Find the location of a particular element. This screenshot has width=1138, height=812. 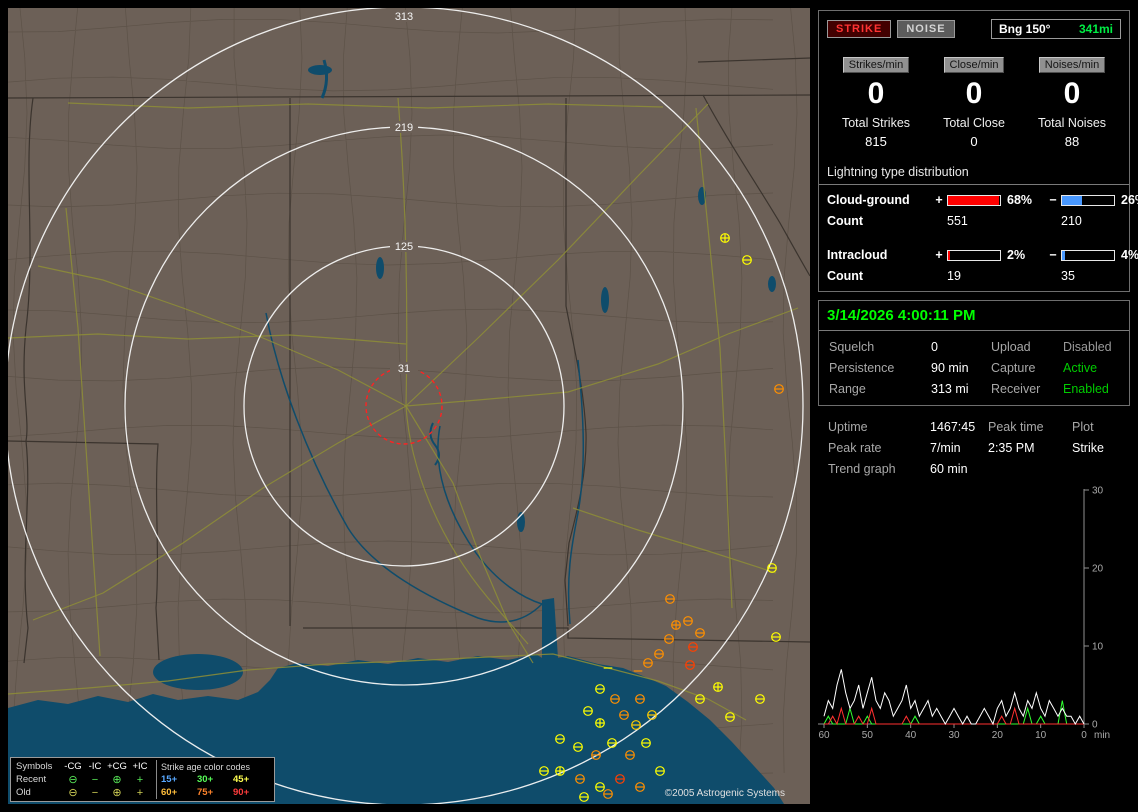

close-counter: Close/min 0 Total Close 0 is located at coordinates (974, 102).